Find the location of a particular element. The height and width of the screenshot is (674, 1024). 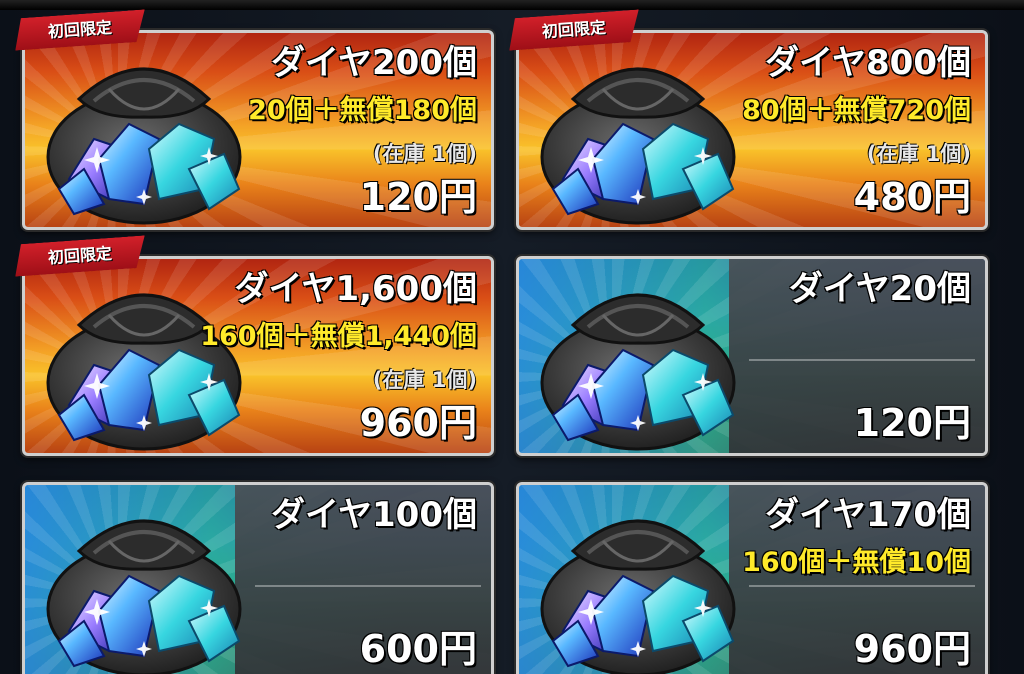

item-price: 480円 is located at coordinates (912, 197).